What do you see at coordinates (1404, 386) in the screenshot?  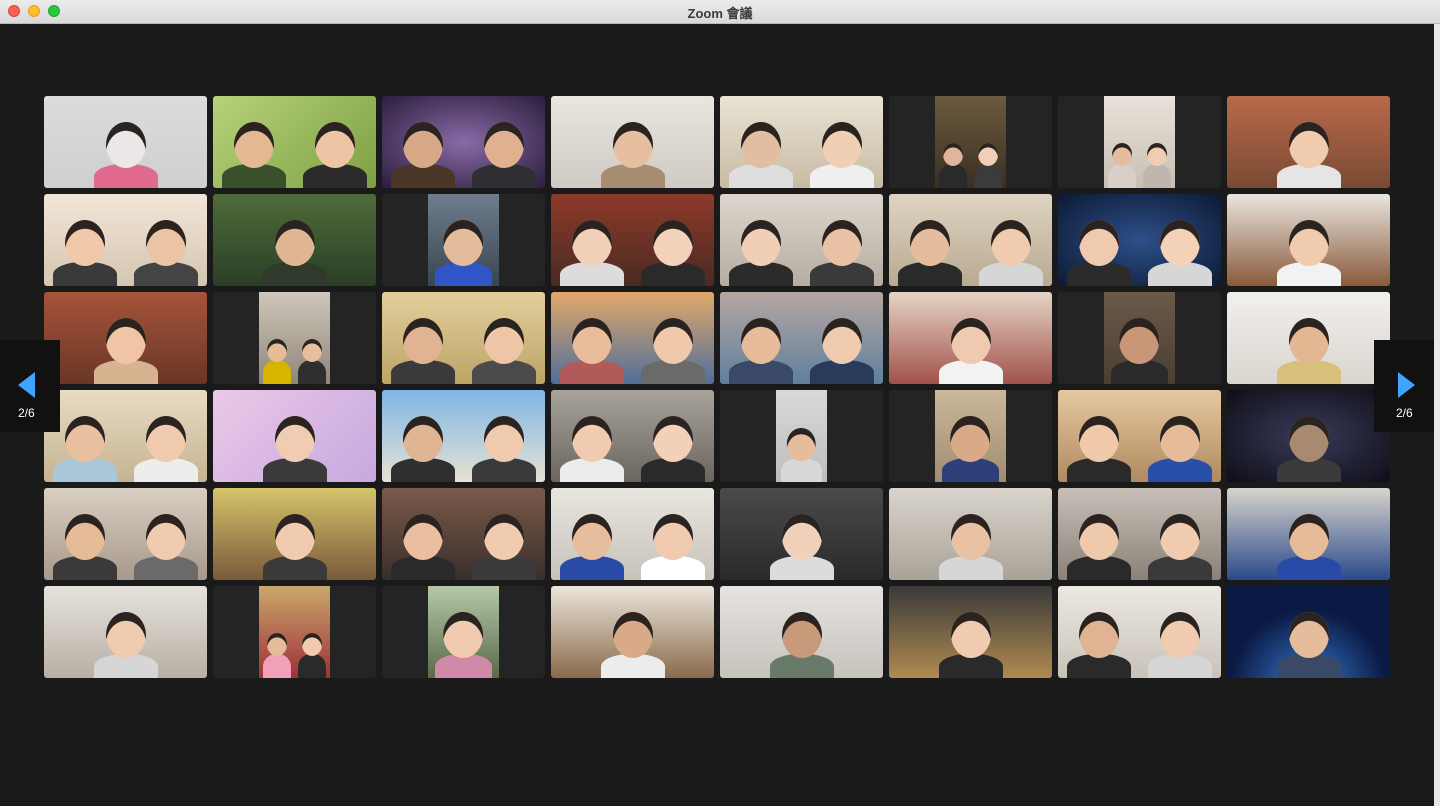 I see `next-page-button: 2/6` at bounding box center [1404, 386].